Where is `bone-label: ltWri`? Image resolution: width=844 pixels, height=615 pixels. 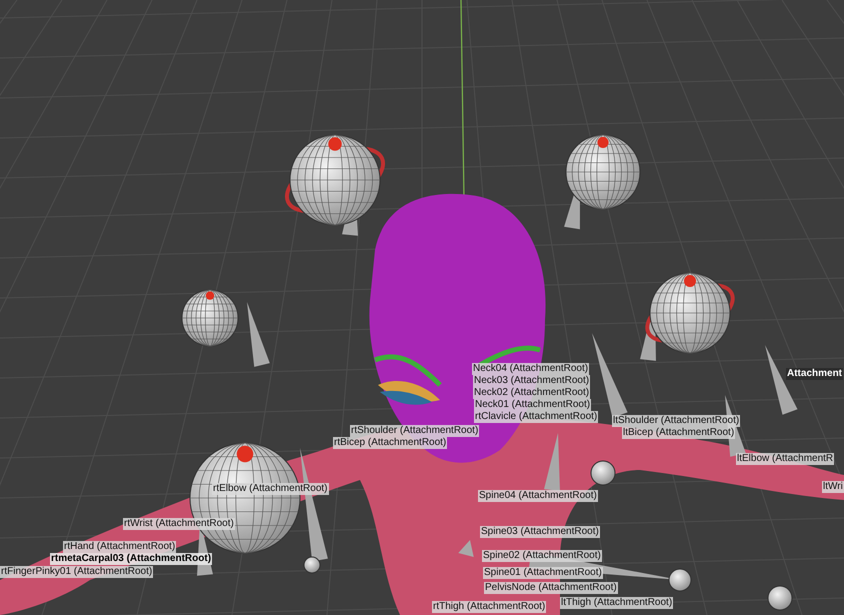
bone-label: ltWri is located at coordinates (833, 487).